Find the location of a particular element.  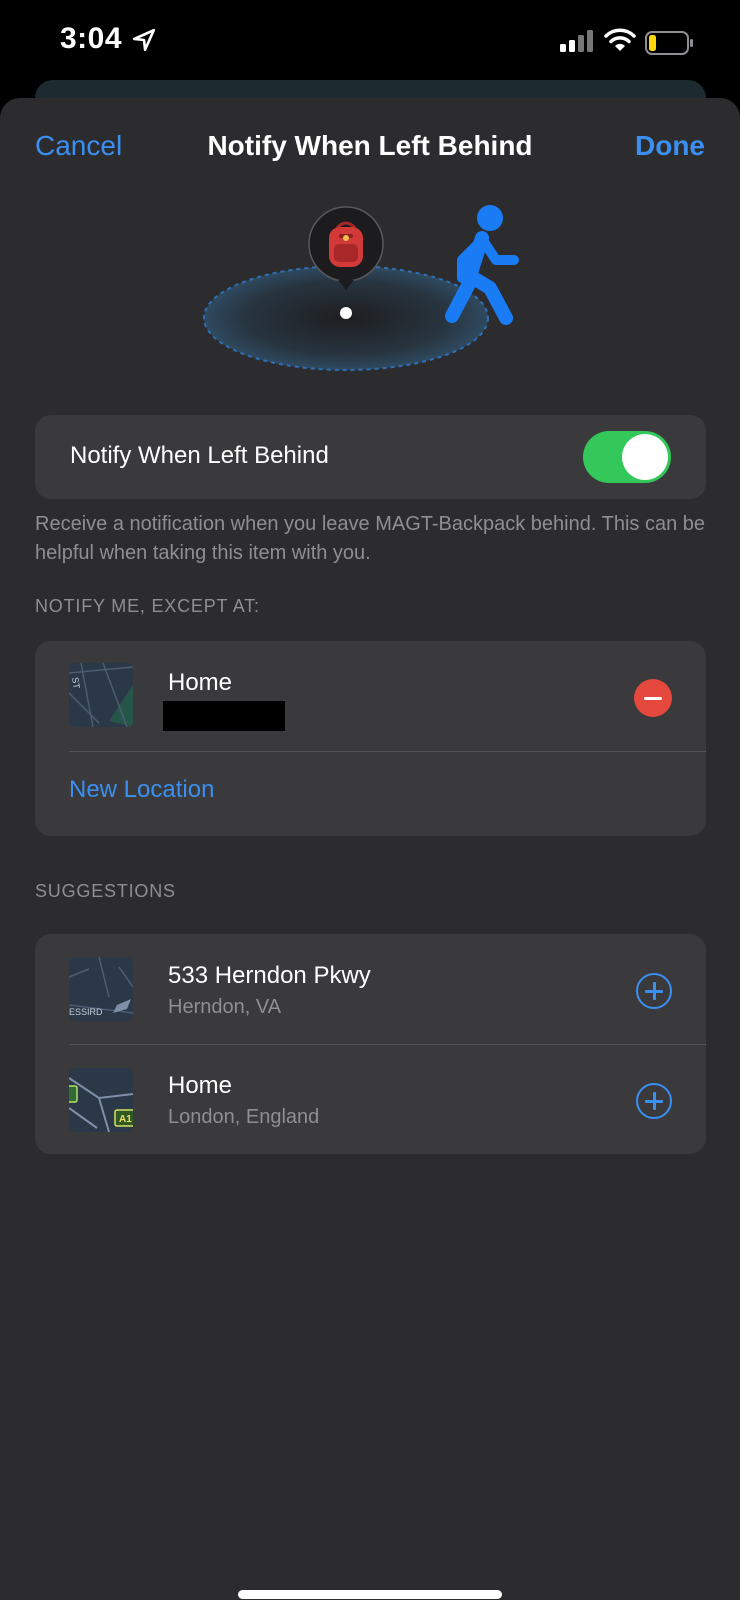

suggestions-section-header: SUGGESTIONS is located at coordinates (105, 891).